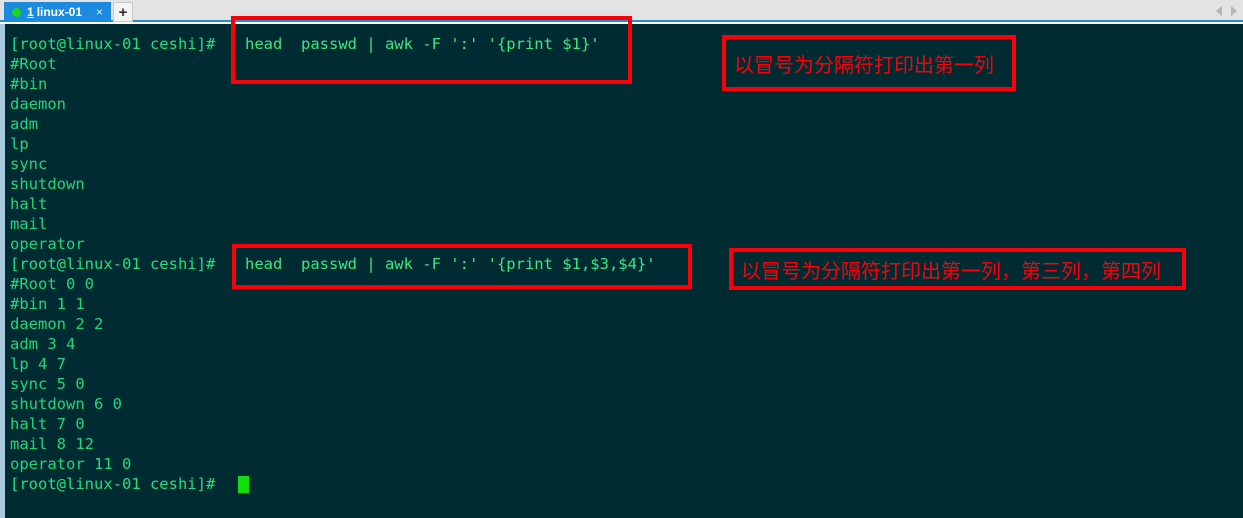 This screenshot has width=1243, height=518. What do you see at coordinates (57, 324) in the screenshot?
I see `output-line: daemon 2 2` at bounding box center [57, 324].